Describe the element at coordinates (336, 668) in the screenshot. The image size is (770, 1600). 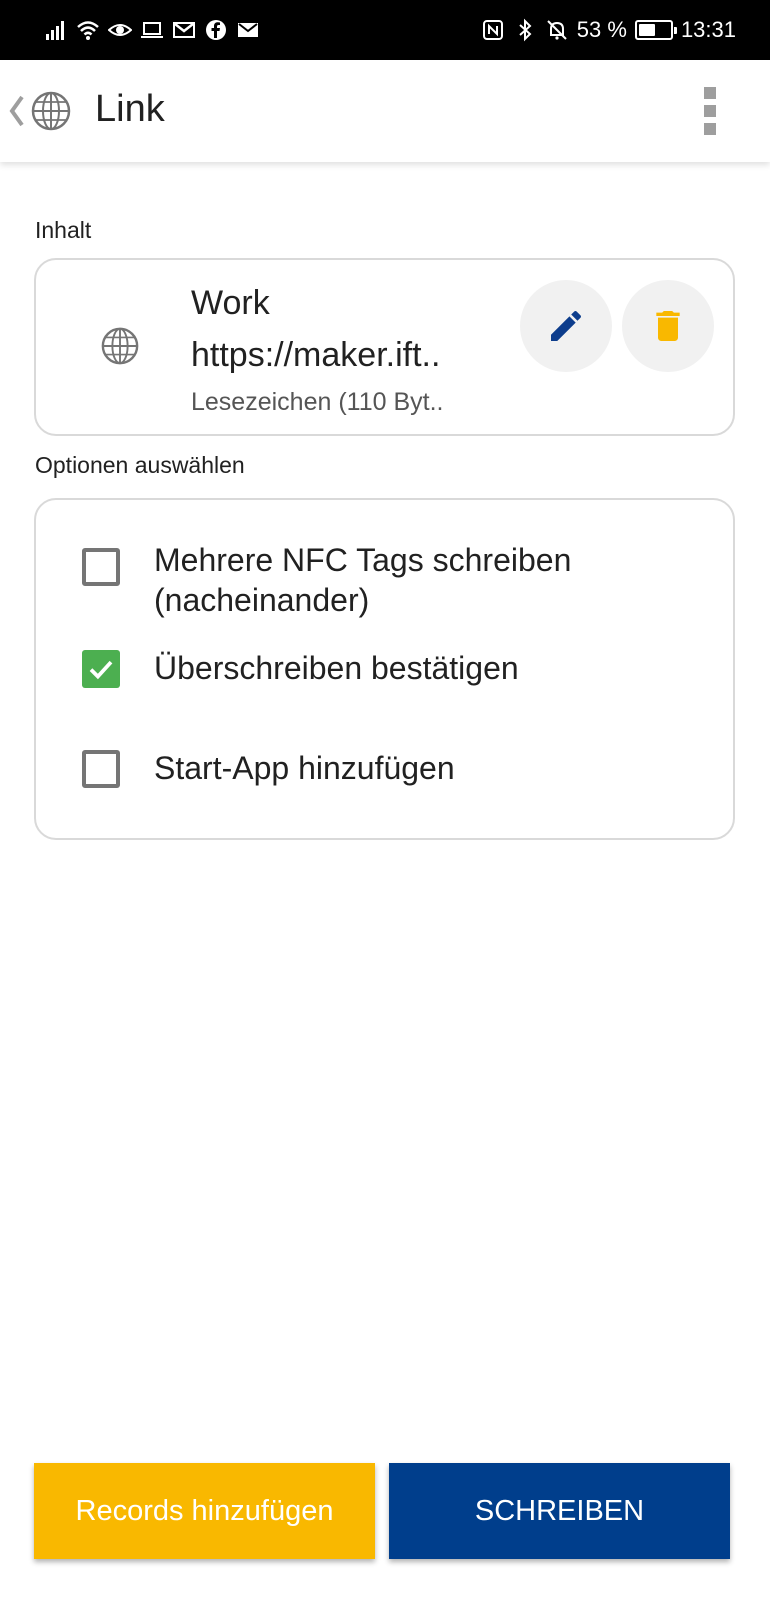
I see `option-label: Überschreiben bestätigen` at that location.